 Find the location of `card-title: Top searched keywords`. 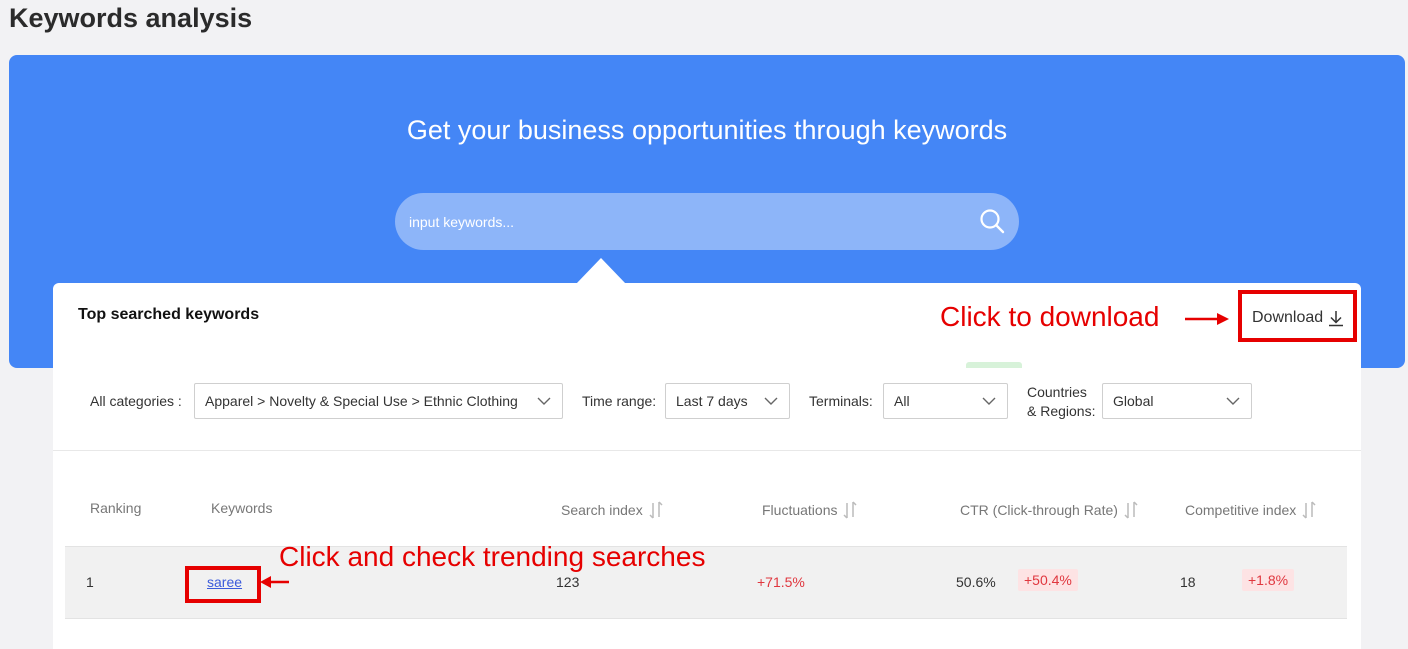

card-title: Top searched keywords is located at coordinates (169, 314).